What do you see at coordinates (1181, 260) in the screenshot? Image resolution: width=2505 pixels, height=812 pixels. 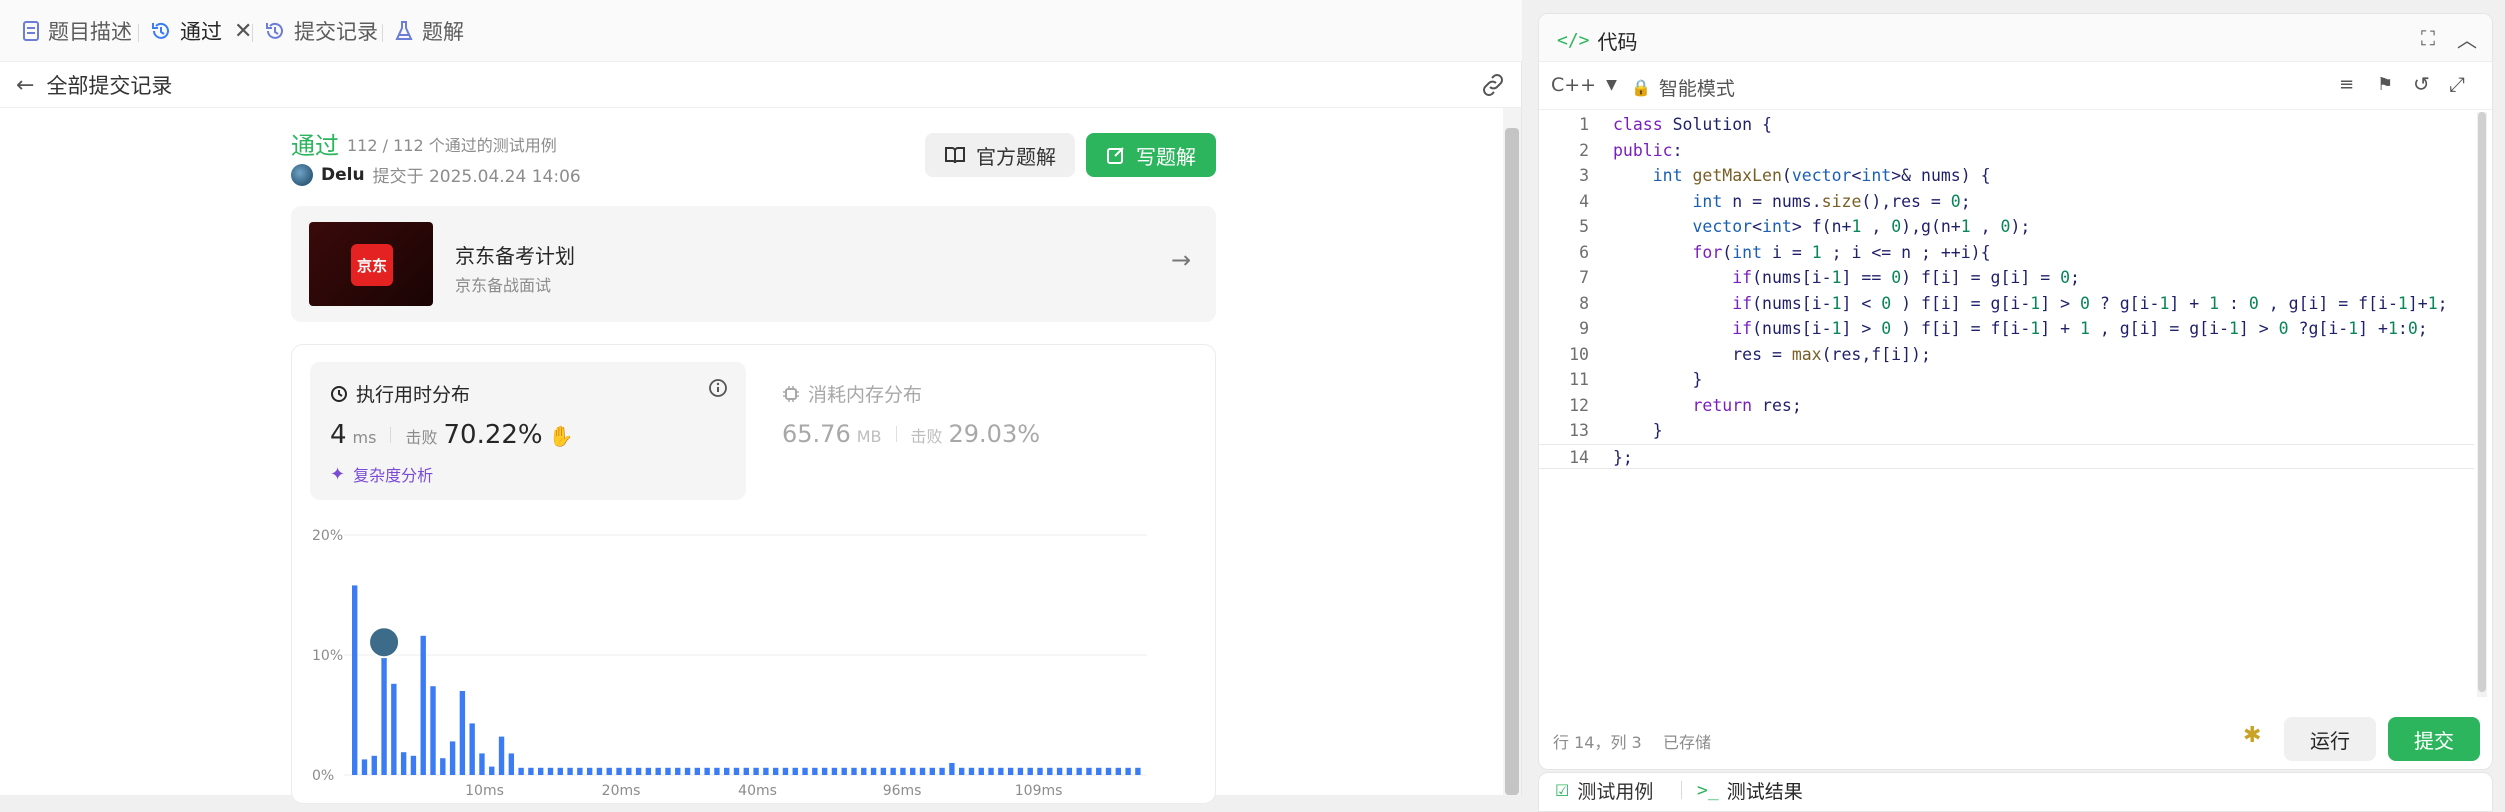 I see `arrow-right-icon: →` at bounding box center [1181, 260].